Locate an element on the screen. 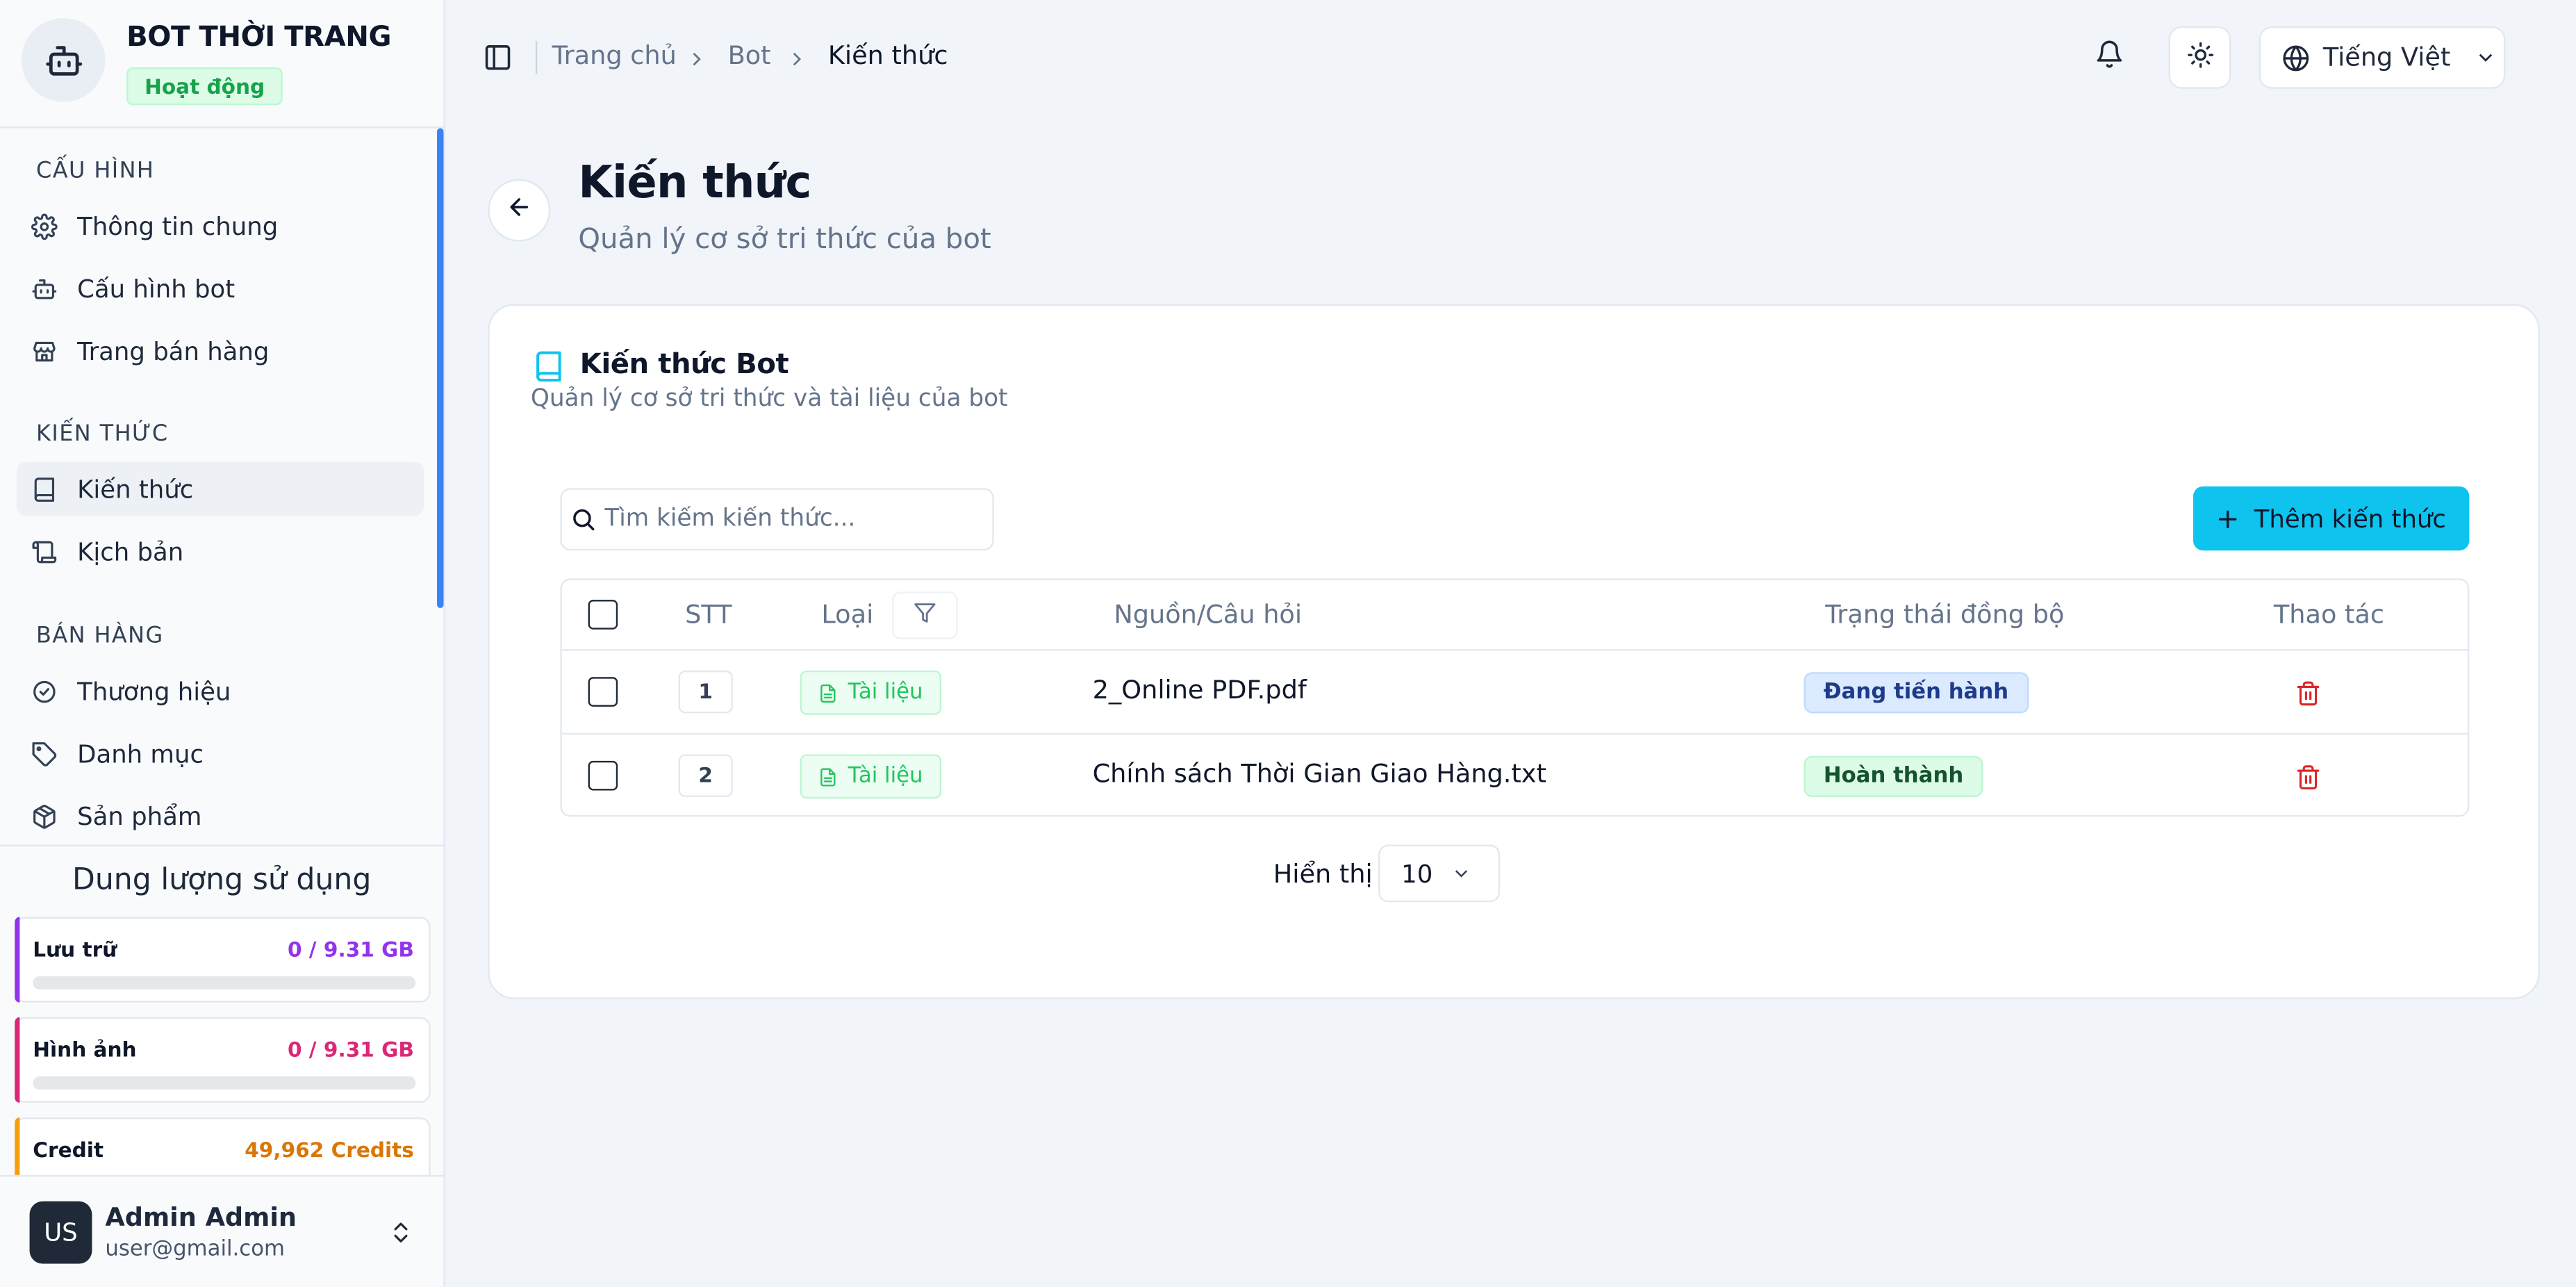 This screenshot has height=1287, width=2576. bot-name: BOT THỜI TRANG is located at coordinates (259, 38).